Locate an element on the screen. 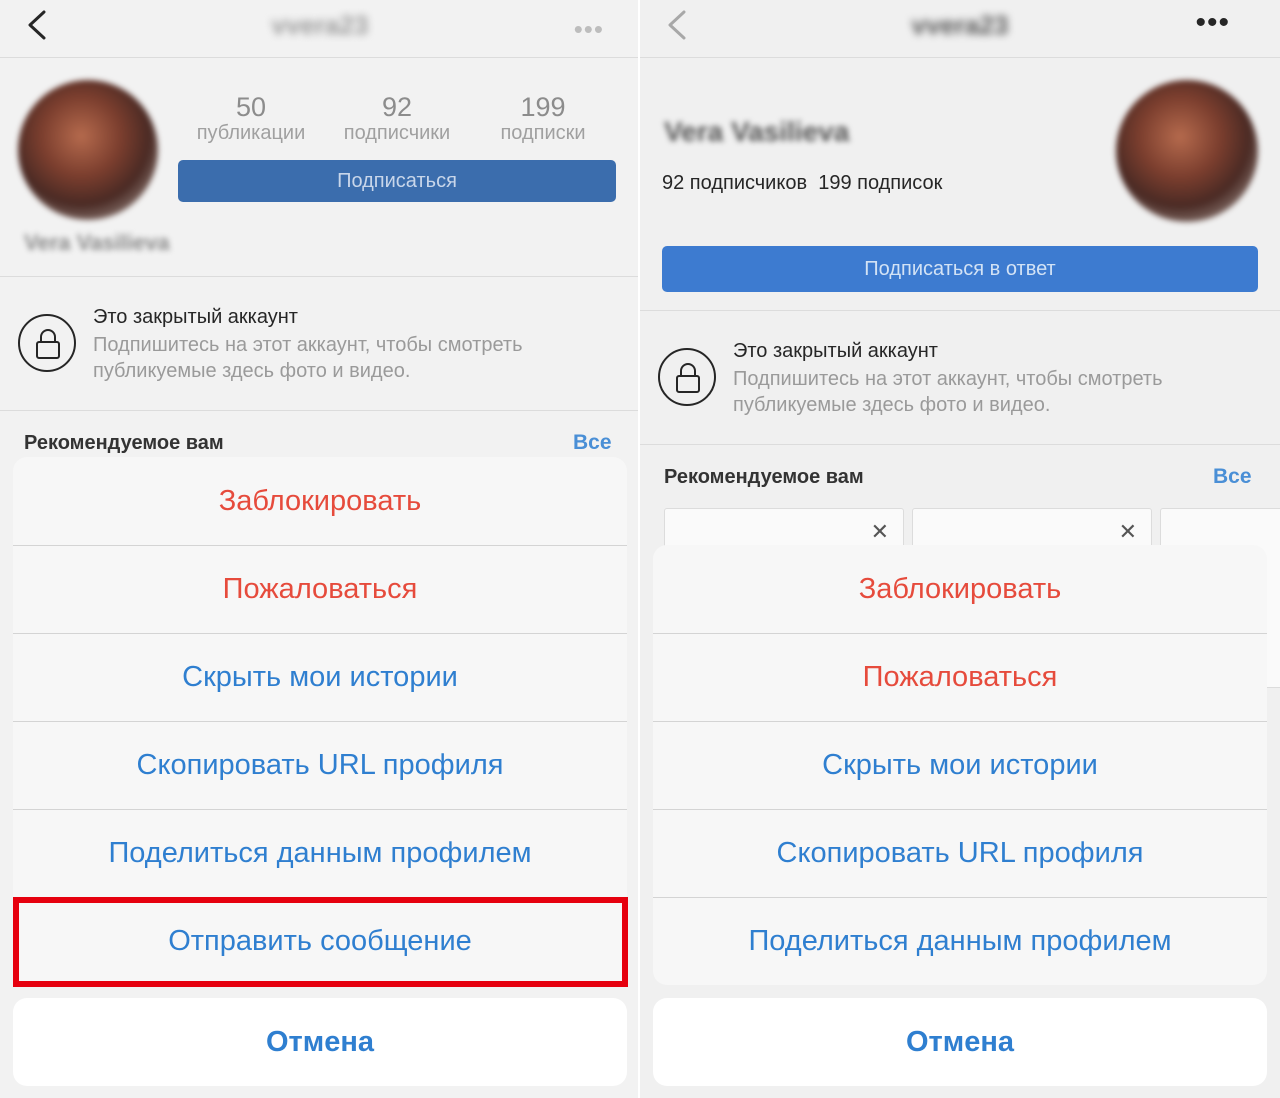 The width and height of the screenshot is (1280, 1098). follow-back-button: Подписаться в ответ is located at coordinates (960, 269).